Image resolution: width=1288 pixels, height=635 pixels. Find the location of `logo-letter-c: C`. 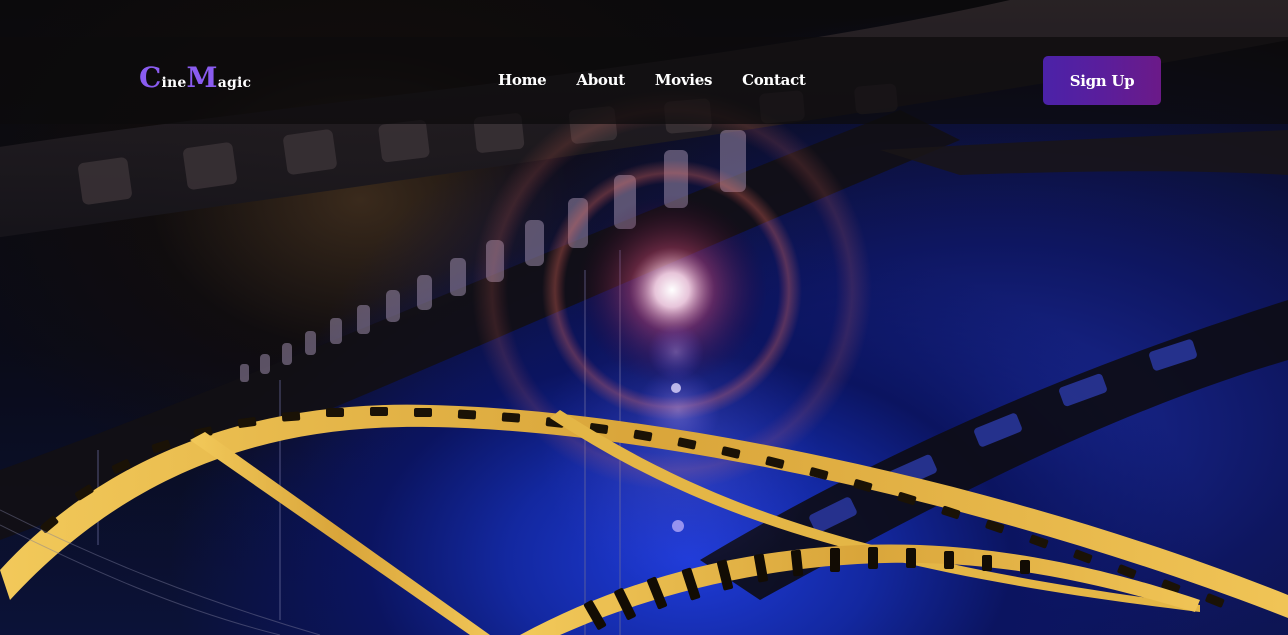

logo-letter-c: C is located at coordinates (150, 77).